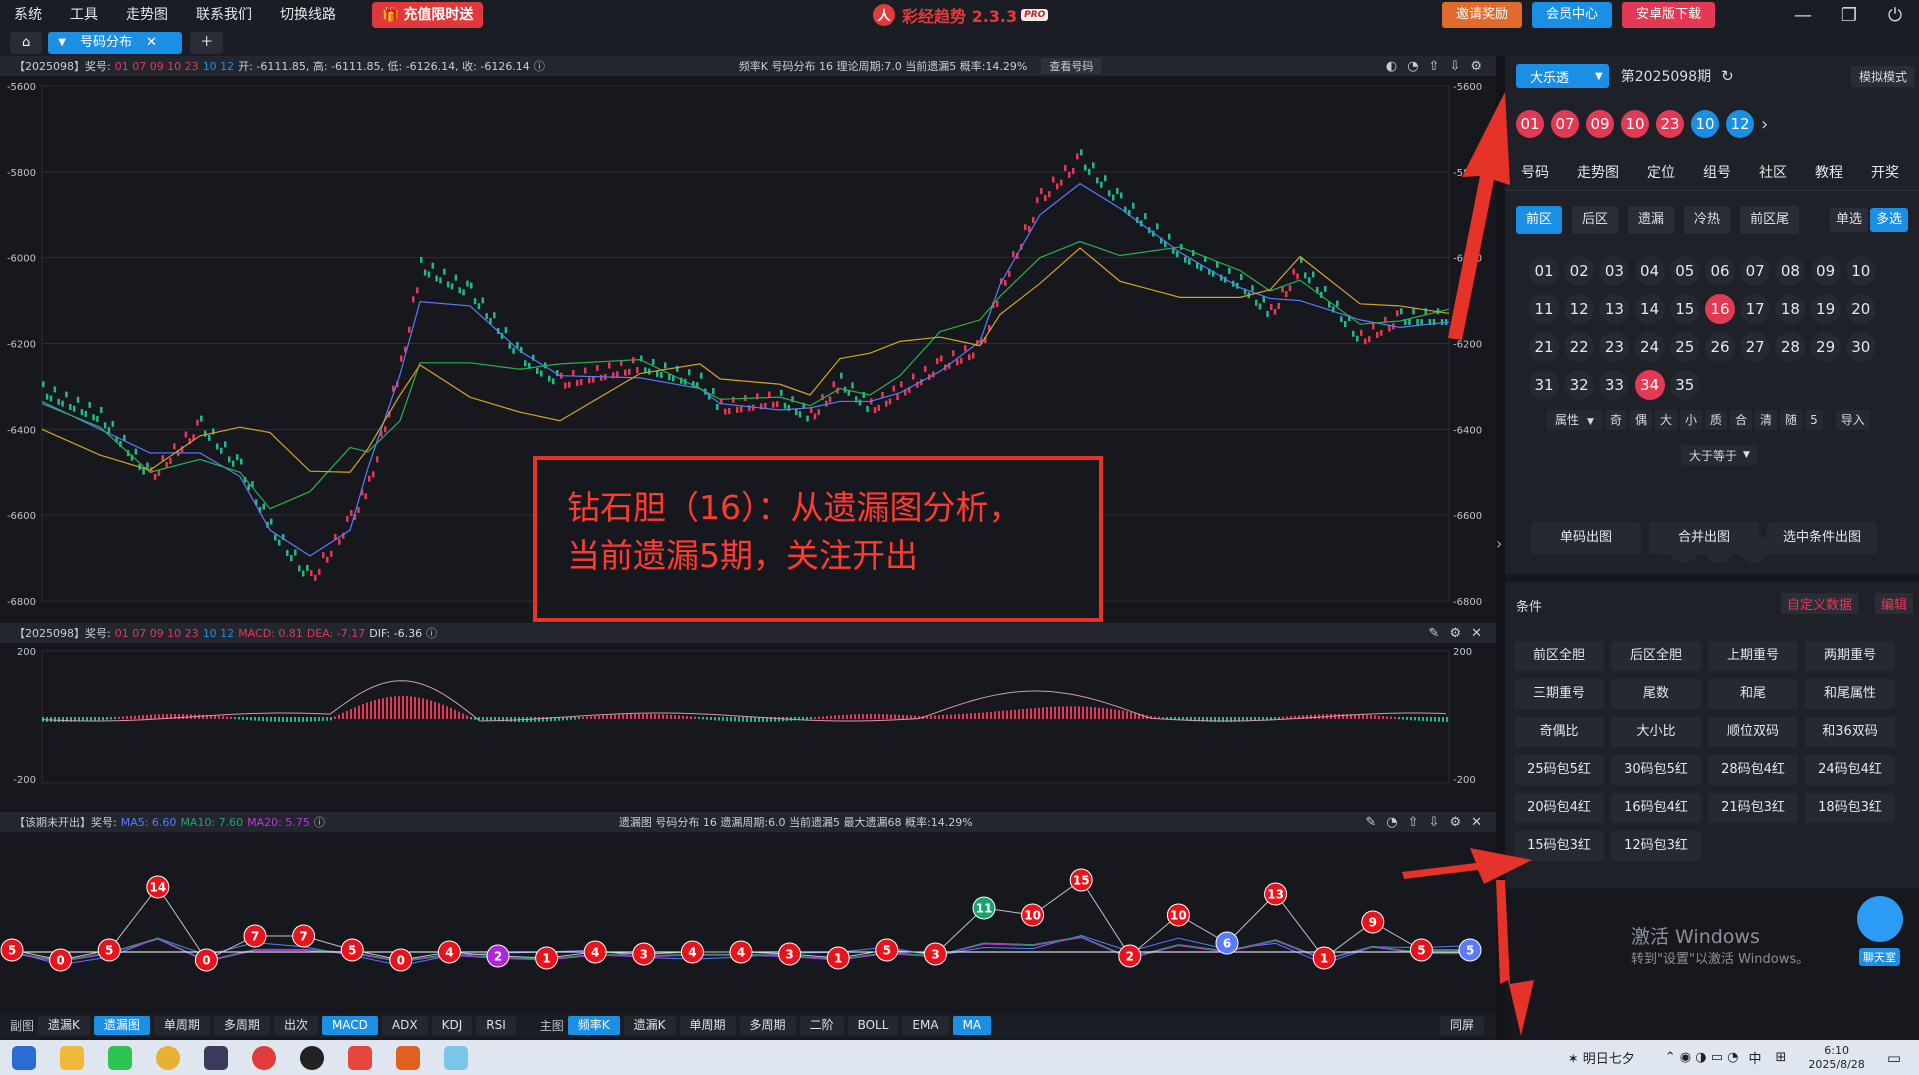  What do you see at coordinates (1895, 15) in the screenshot?
I see `power-icon: ⏻` at bounding box center [1895, 15].